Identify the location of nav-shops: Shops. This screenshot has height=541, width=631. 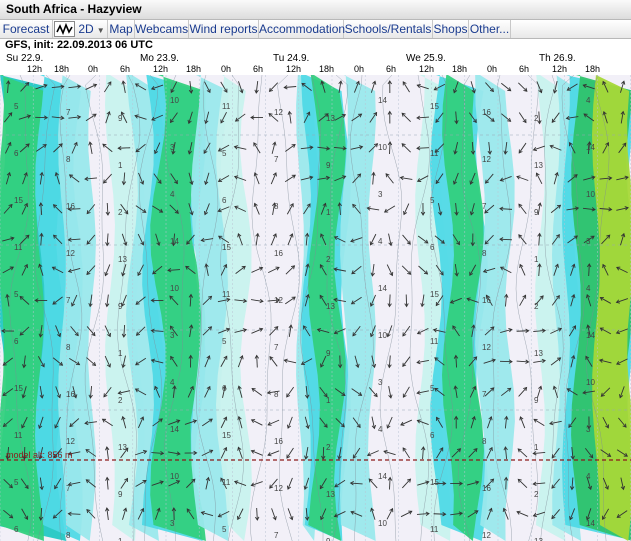
(451, 29).